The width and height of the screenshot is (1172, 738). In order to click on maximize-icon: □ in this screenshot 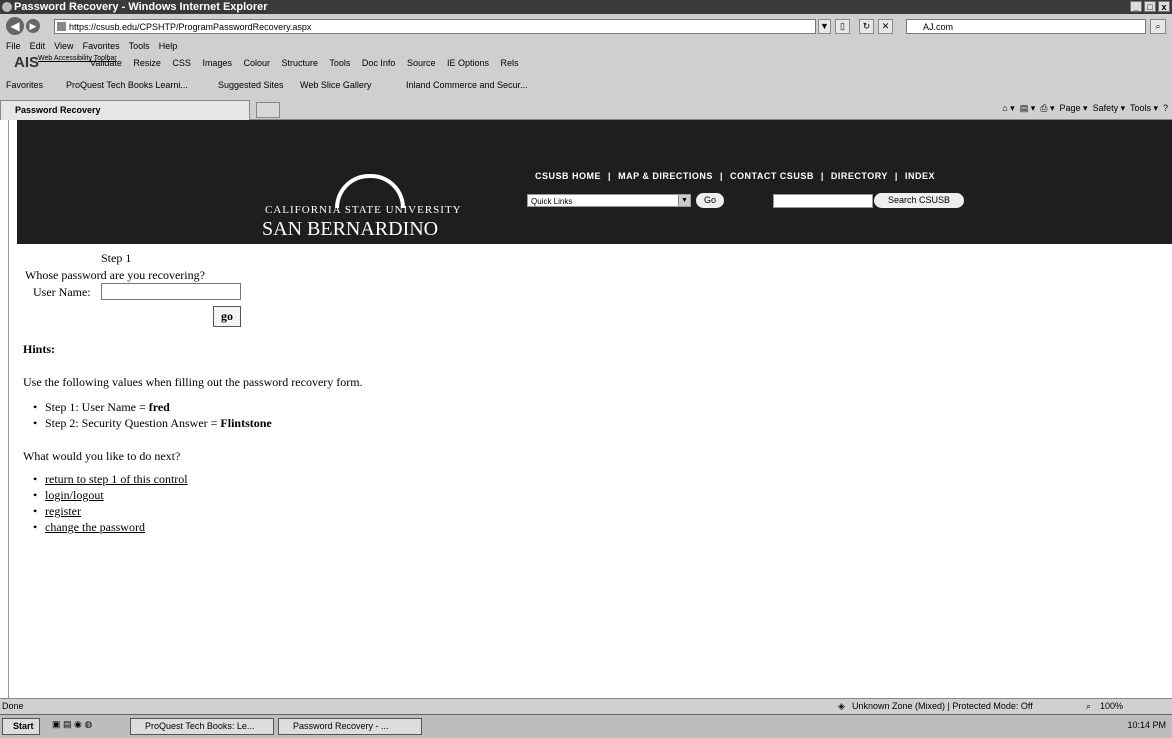, I will do `click(1150, 6)`.